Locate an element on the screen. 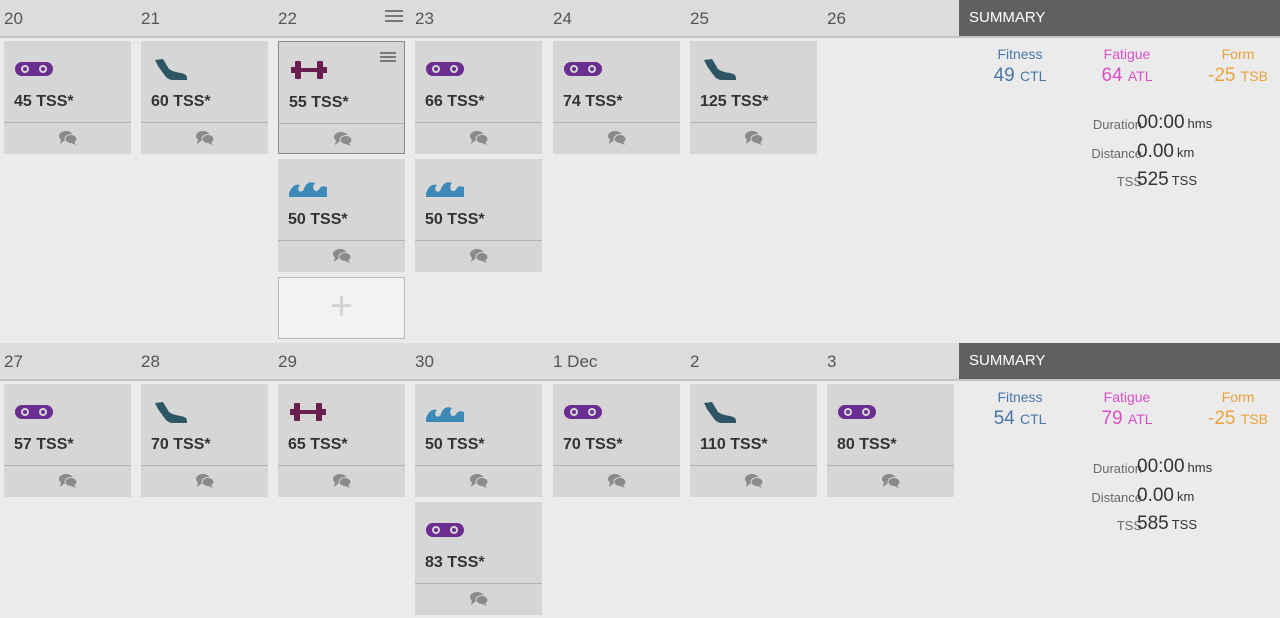 The width and height of the screenshot is (1280, 618). form-value: -25 TSB is located at coordinates (1231, 419).